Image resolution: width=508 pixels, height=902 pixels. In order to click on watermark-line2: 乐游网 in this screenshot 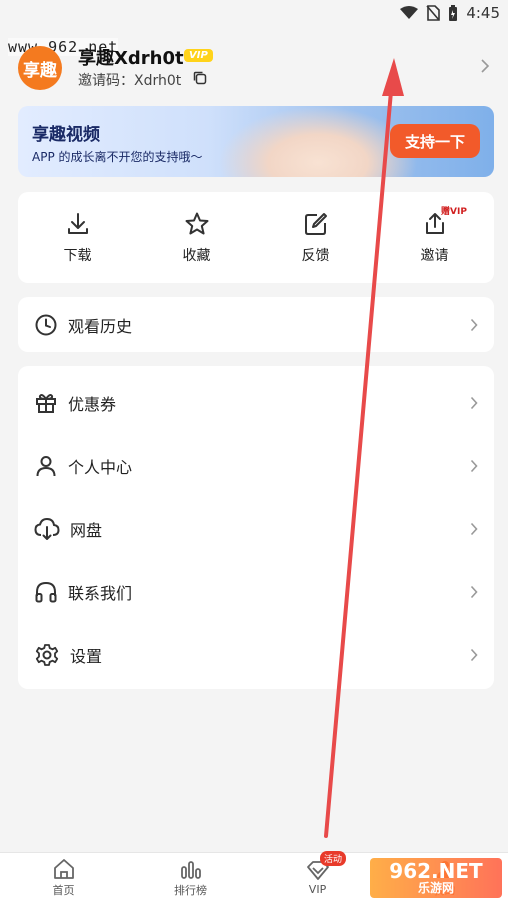, I will do `click(435, 888)`.